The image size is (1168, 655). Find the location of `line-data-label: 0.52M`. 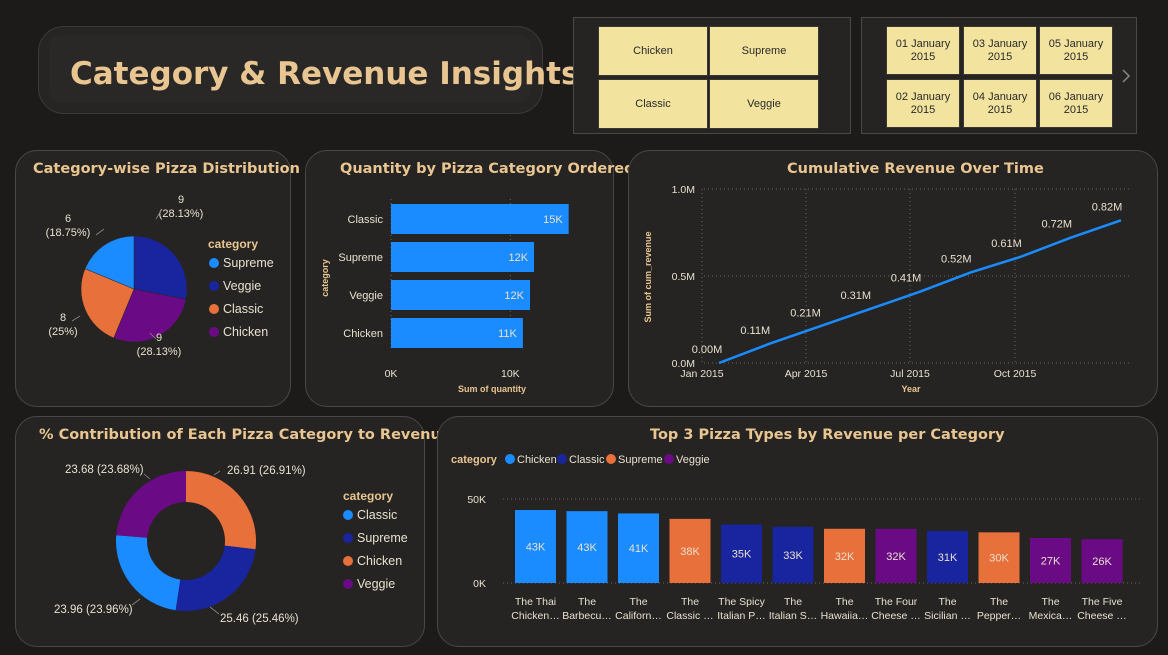

line-data-label: 0.52M is located at coordinates (956, 260).